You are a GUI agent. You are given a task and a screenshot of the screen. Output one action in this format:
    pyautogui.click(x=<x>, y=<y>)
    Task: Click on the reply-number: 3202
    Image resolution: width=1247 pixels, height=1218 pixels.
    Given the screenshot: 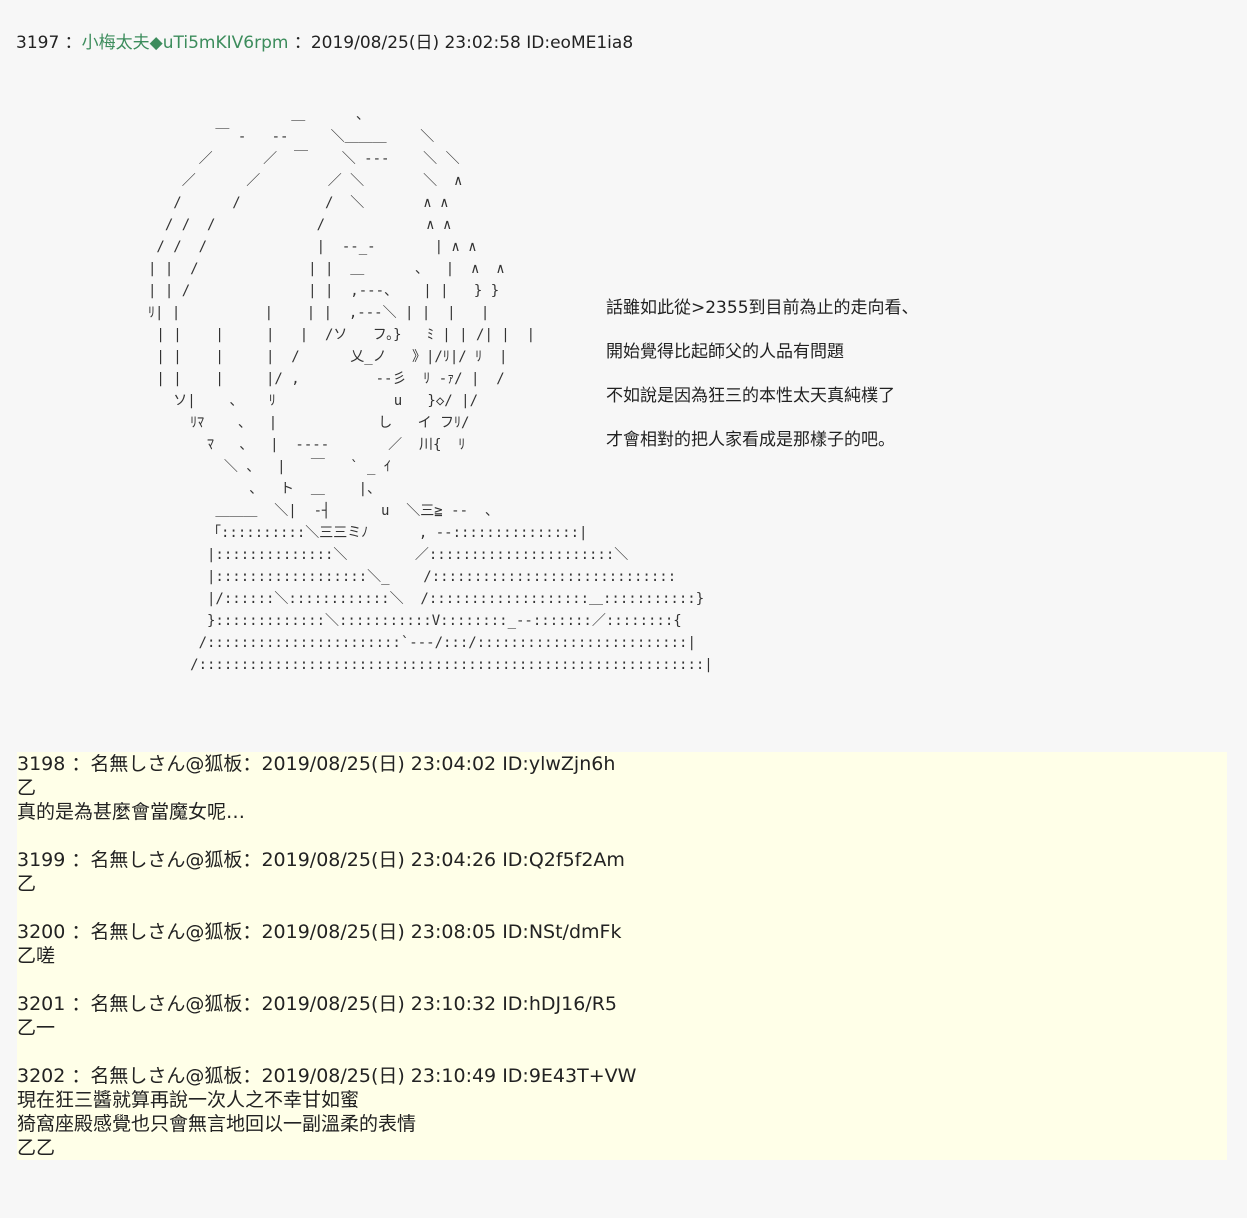 What is the action you would take?
    pyautogui.click(x=41, y=1076)
    